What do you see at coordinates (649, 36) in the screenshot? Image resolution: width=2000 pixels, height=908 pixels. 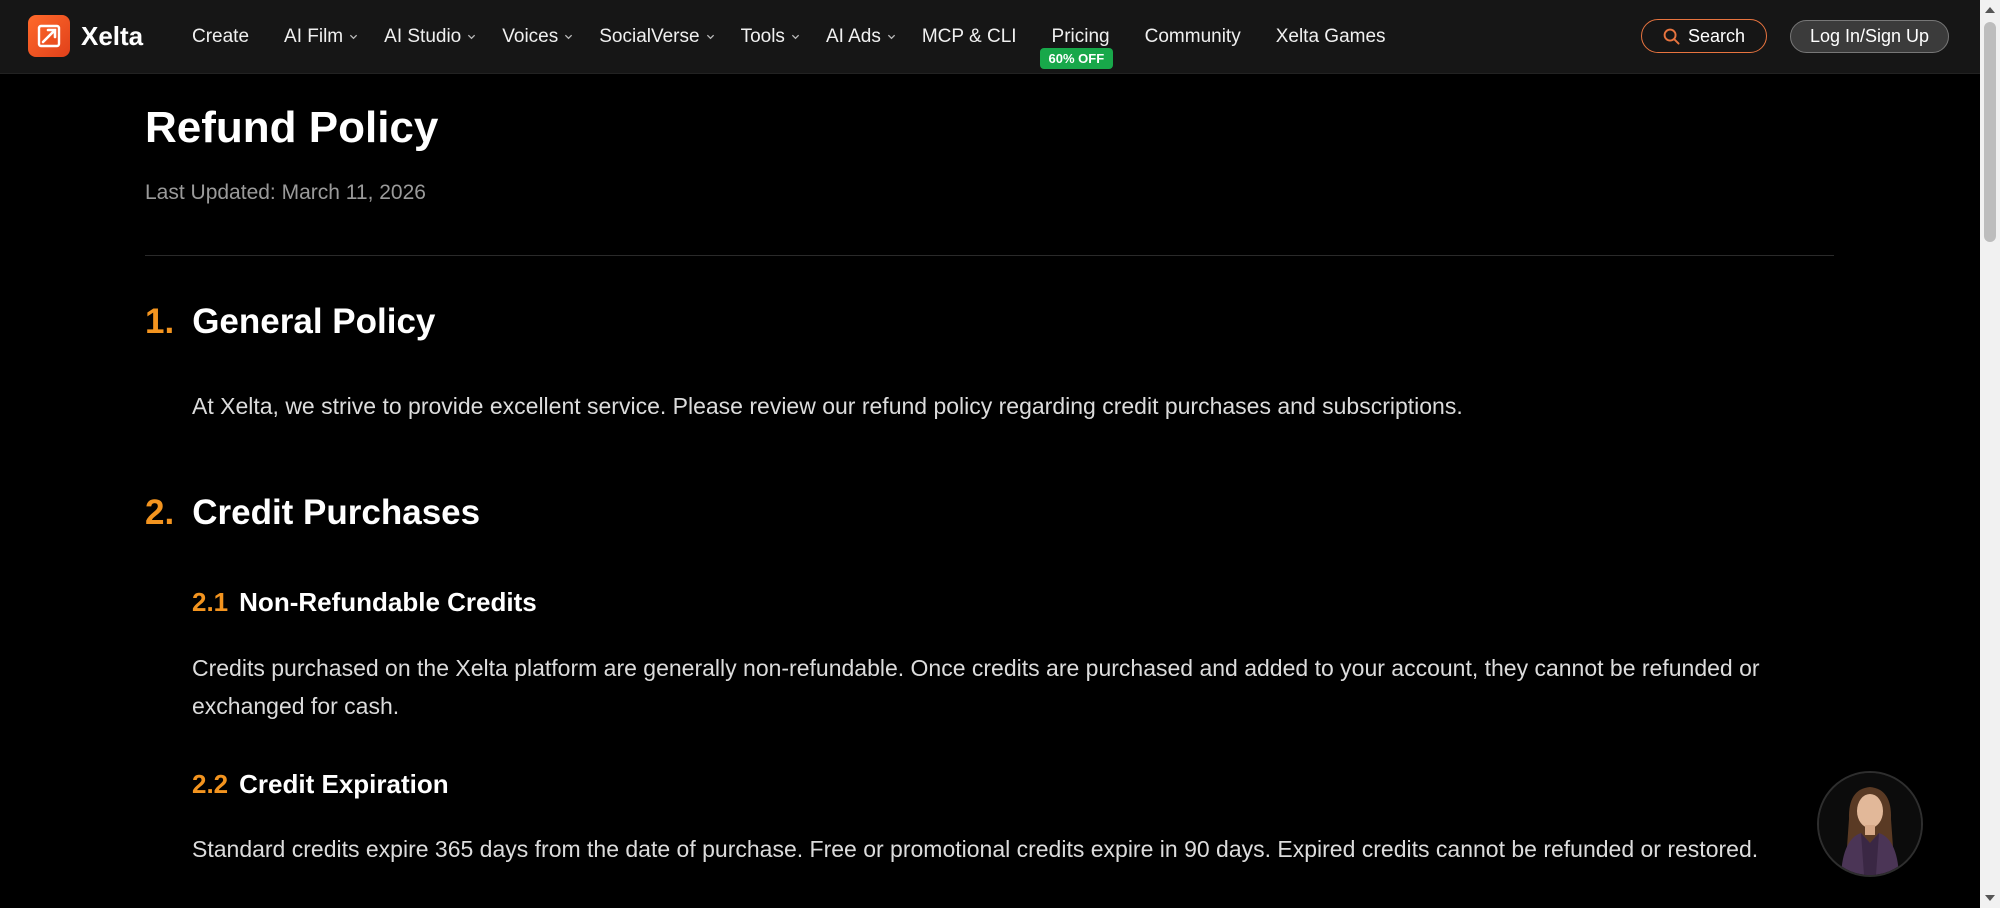 I see `nav-item-label: SocialVerse` at bounding box center [649, 36].